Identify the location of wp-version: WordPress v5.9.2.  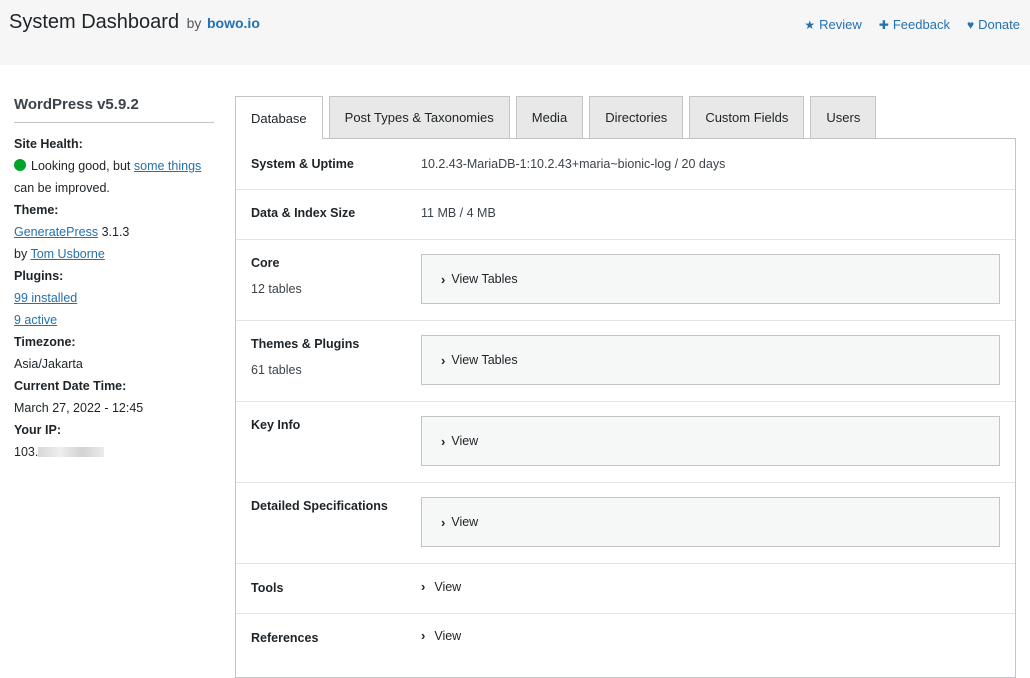
(114, 109).